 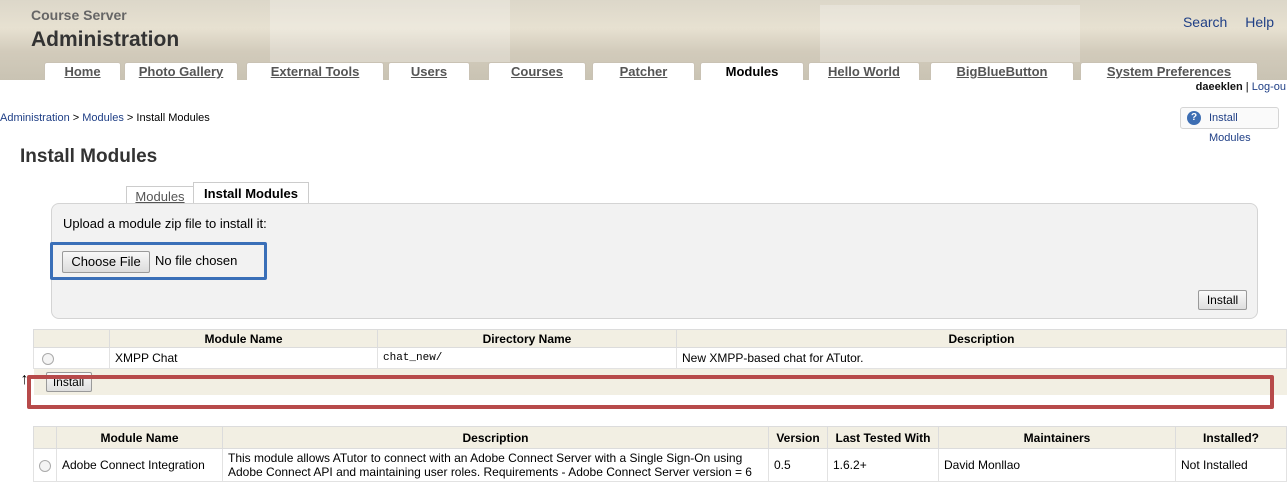 I want to click on help-button-label: Install Modules, so click(x=1230, y=128).